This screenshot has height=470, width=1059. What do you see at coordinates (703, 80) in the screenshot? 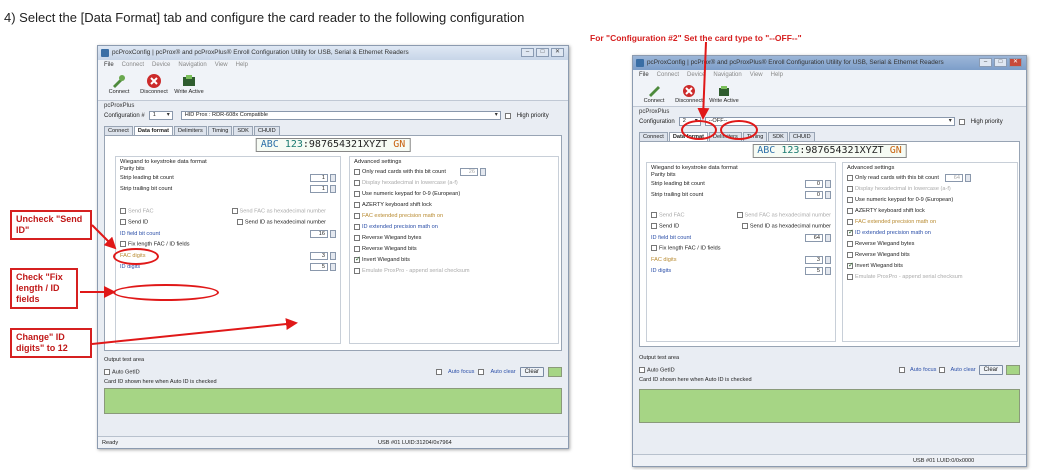
I see `arrow-config2` at bounding box center [703, 80].